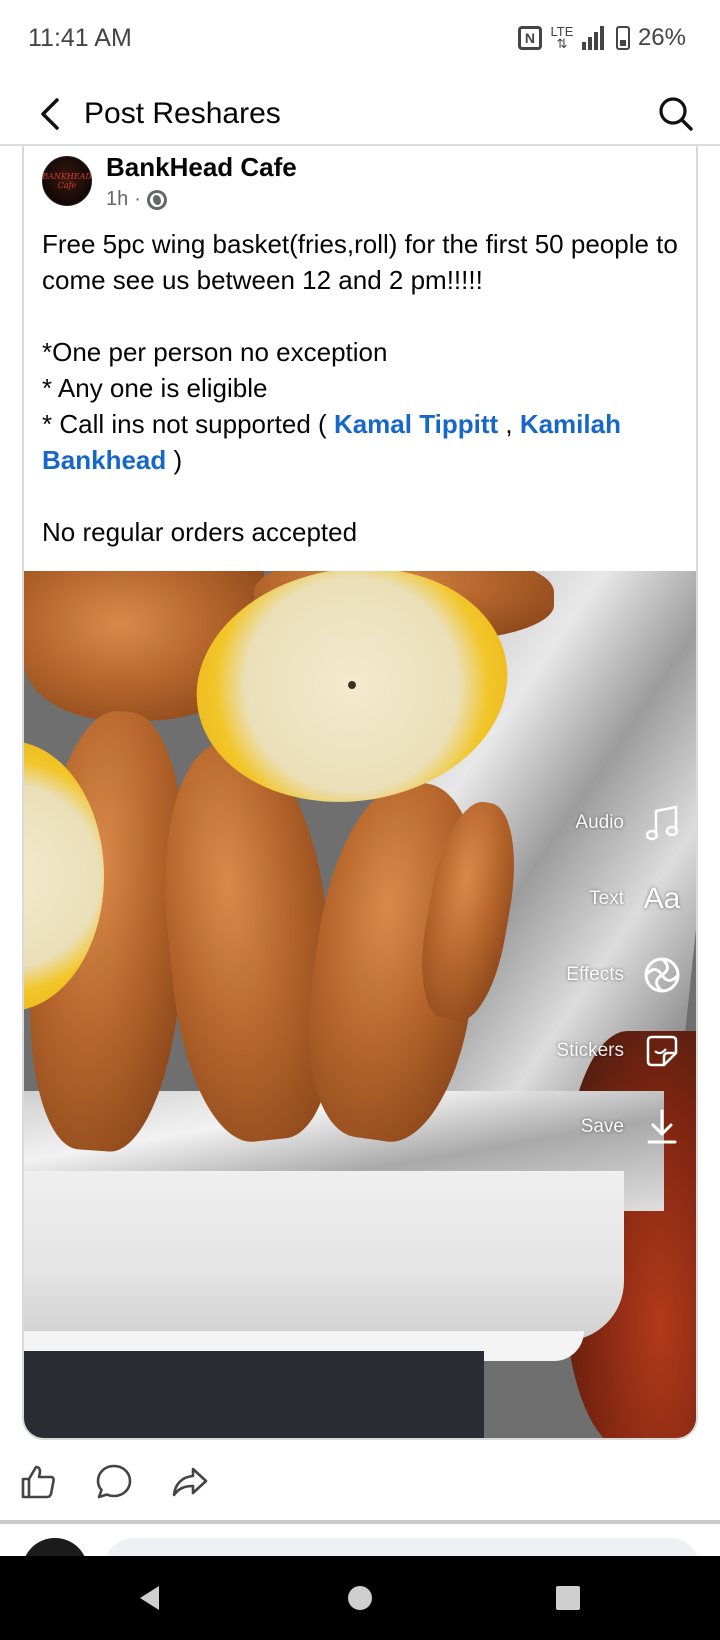  I want to click on stickers-label: Stickers, so click(590, 1050).